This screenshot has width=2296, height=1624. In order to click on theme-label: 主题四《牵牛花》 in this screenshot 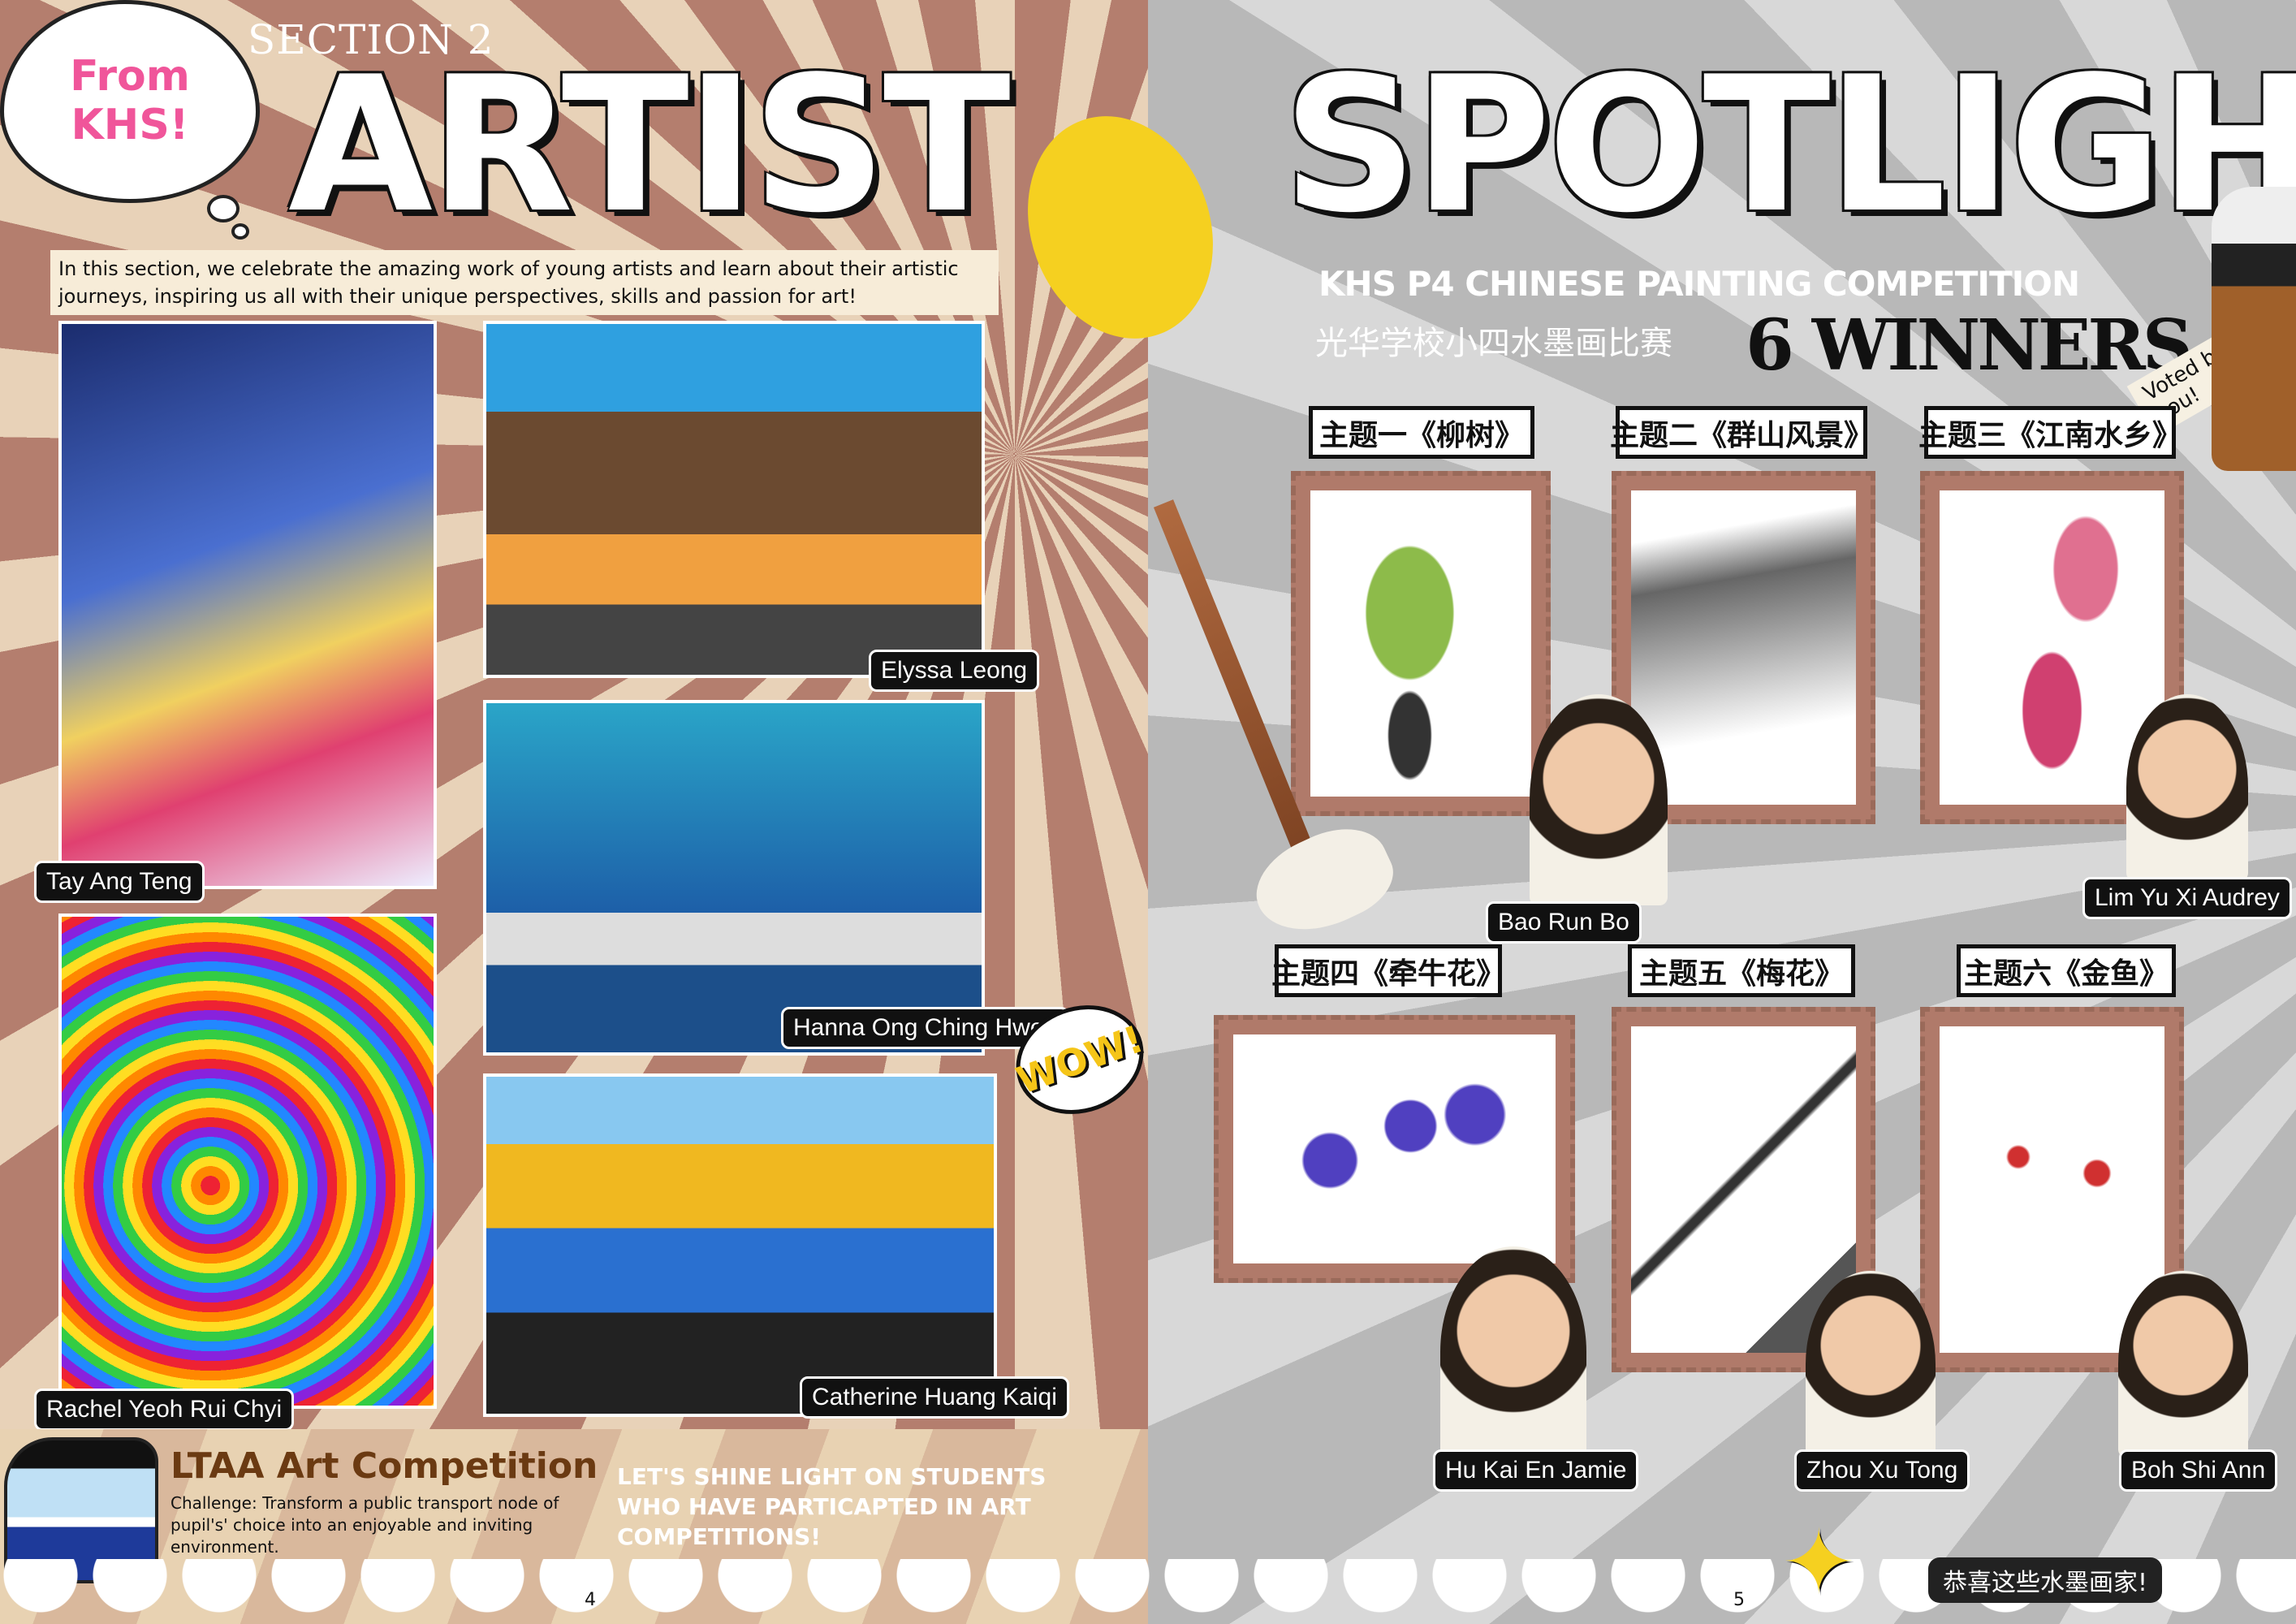, I will do `click(1388, 970)`.